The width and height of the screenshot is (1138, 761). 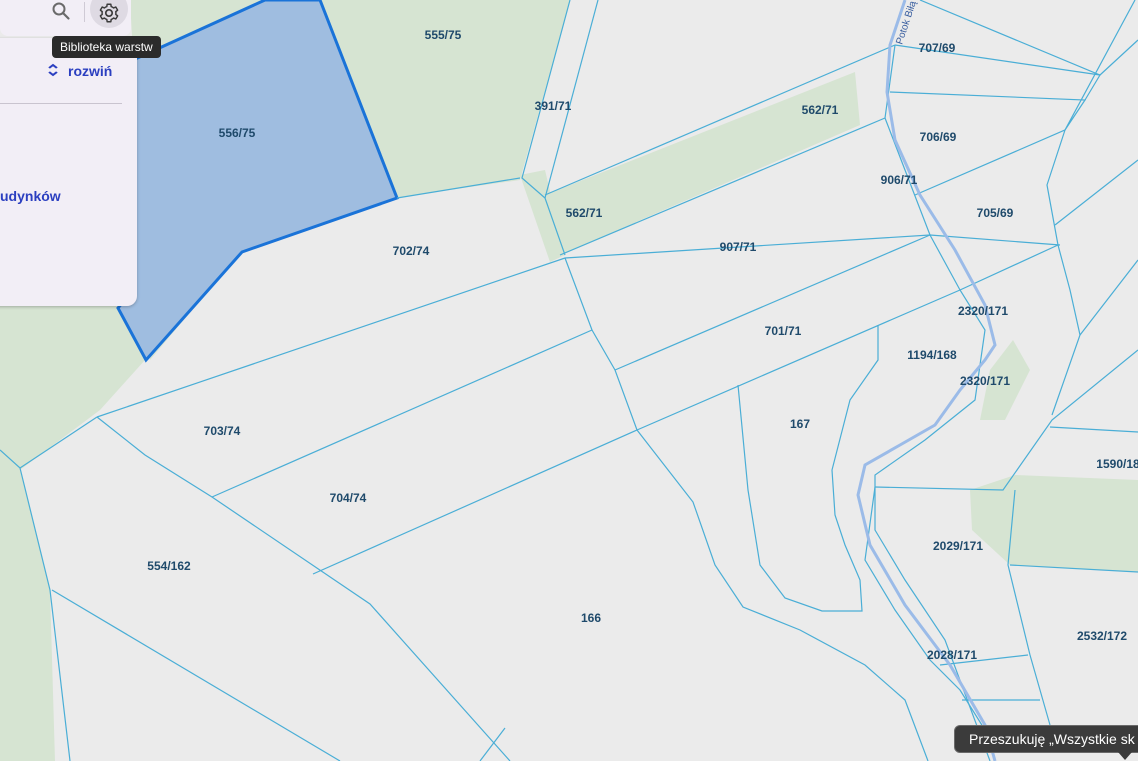 What do you see at coordinates (222, 431) in the screenshot?
I see `parcel-label: 703/74` at bounding box center [222, 431].